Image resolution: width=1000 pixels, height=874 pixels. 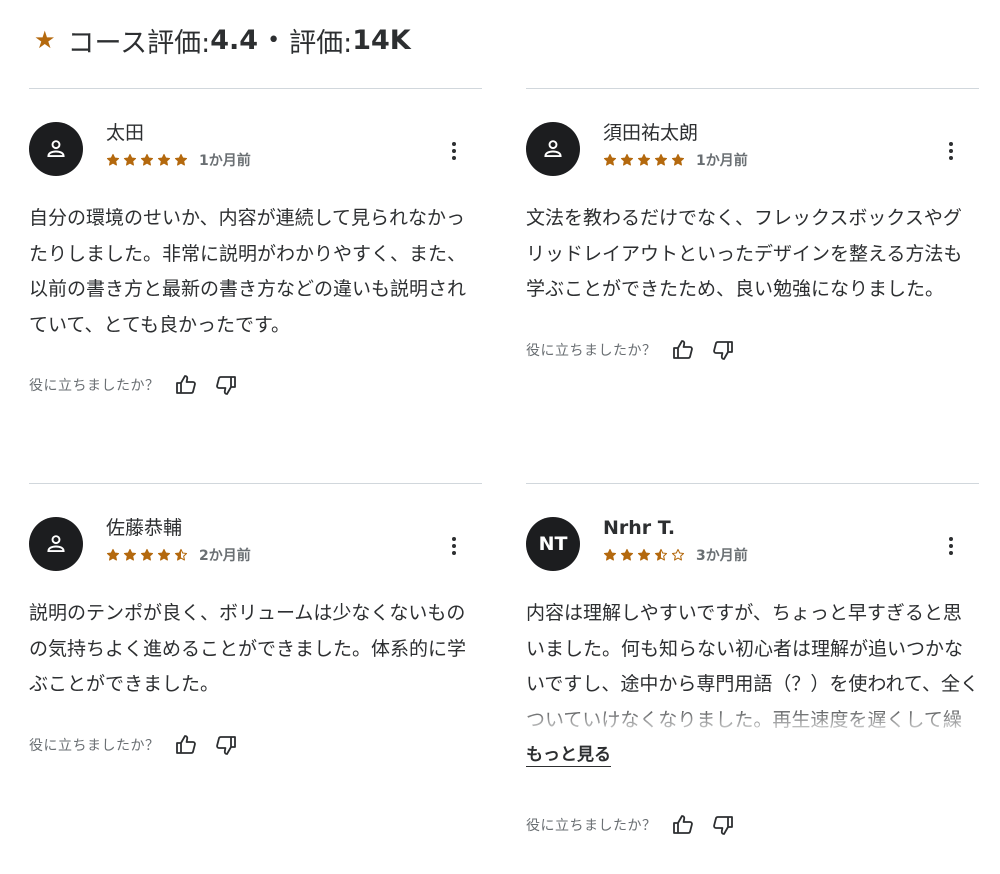 I want to click on reviewer-name: Nrhr T., so click(x=639, y=528).